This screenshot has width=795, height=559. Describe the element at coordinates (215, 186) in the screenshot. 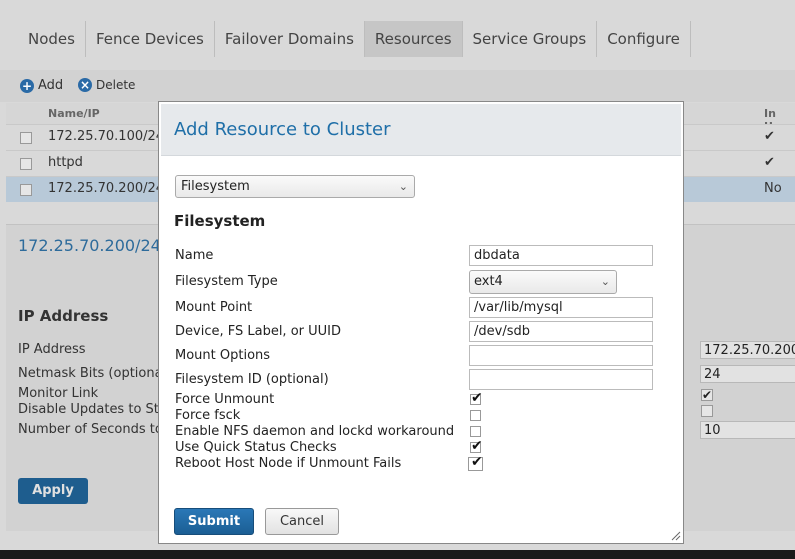

I see `resource-type-value: Filesystem` at that location.